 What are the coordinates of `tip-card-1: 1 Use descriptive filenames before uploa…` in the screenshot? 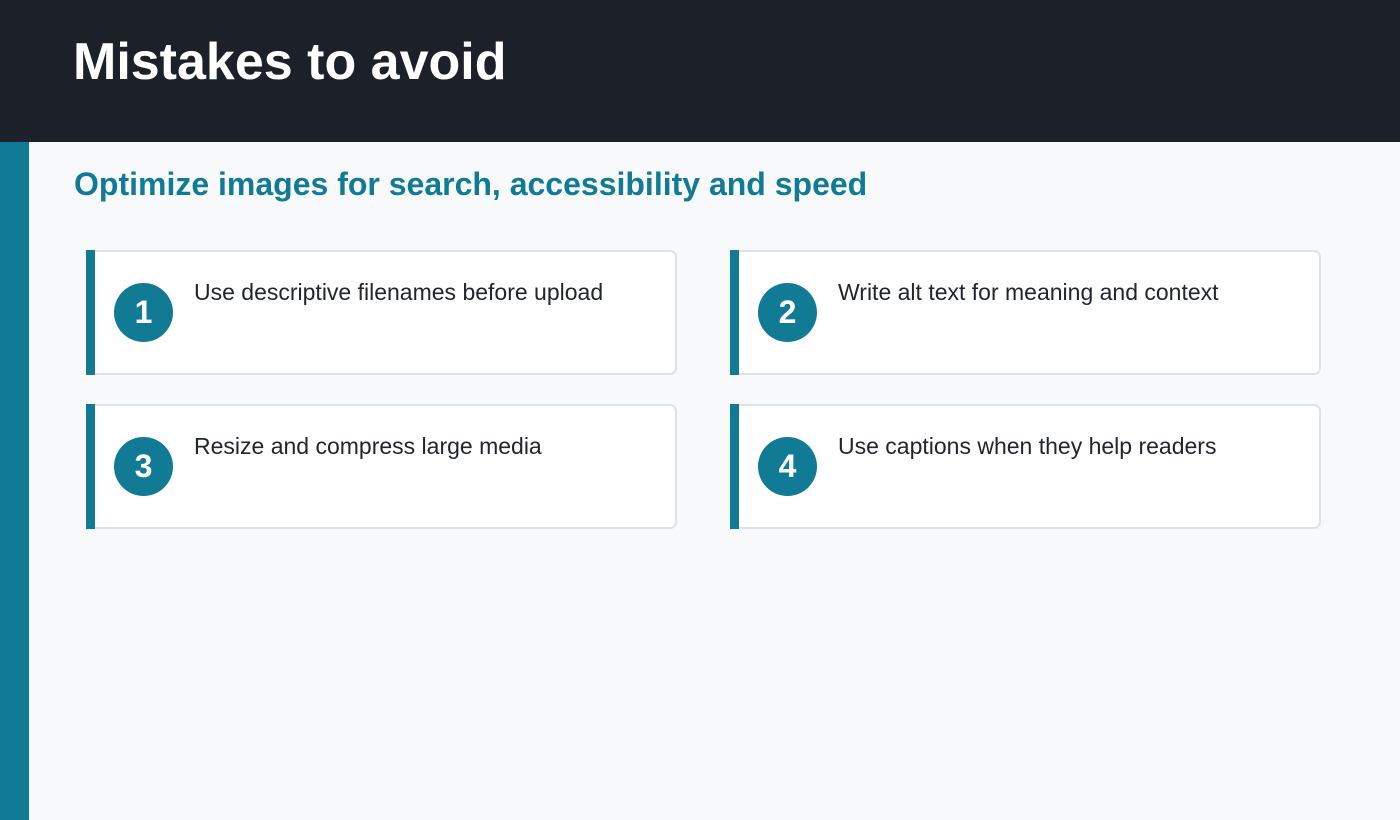 It's located at (381, 312).